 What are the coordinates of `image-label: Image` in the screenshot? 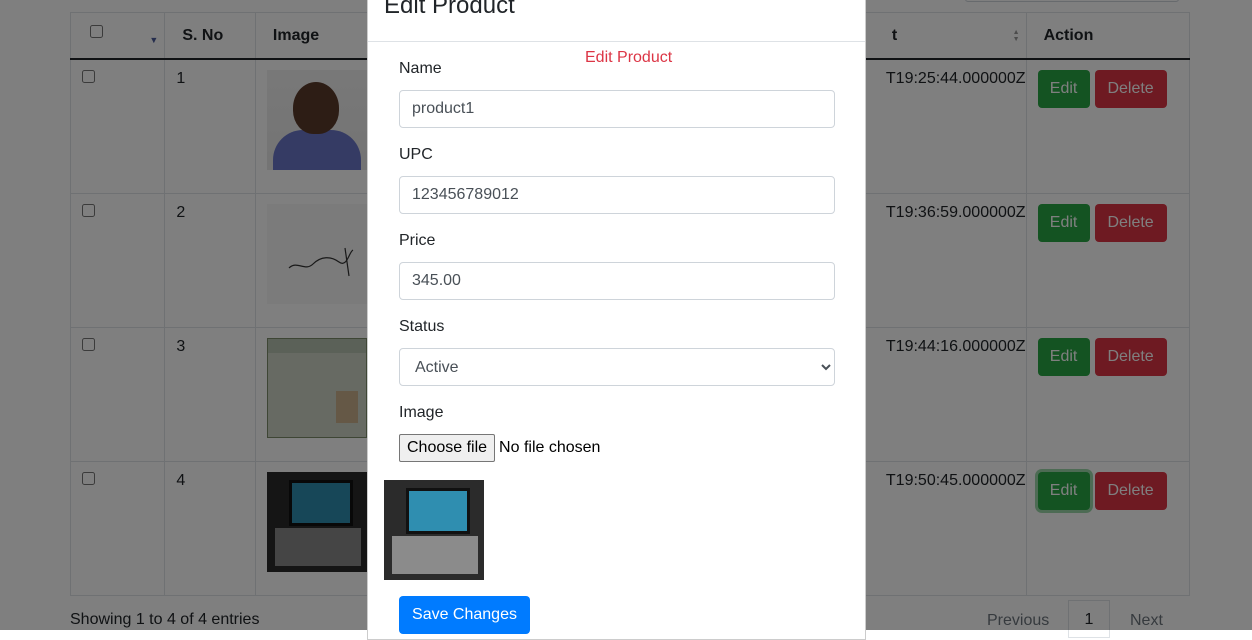 It's located at (421, 412).